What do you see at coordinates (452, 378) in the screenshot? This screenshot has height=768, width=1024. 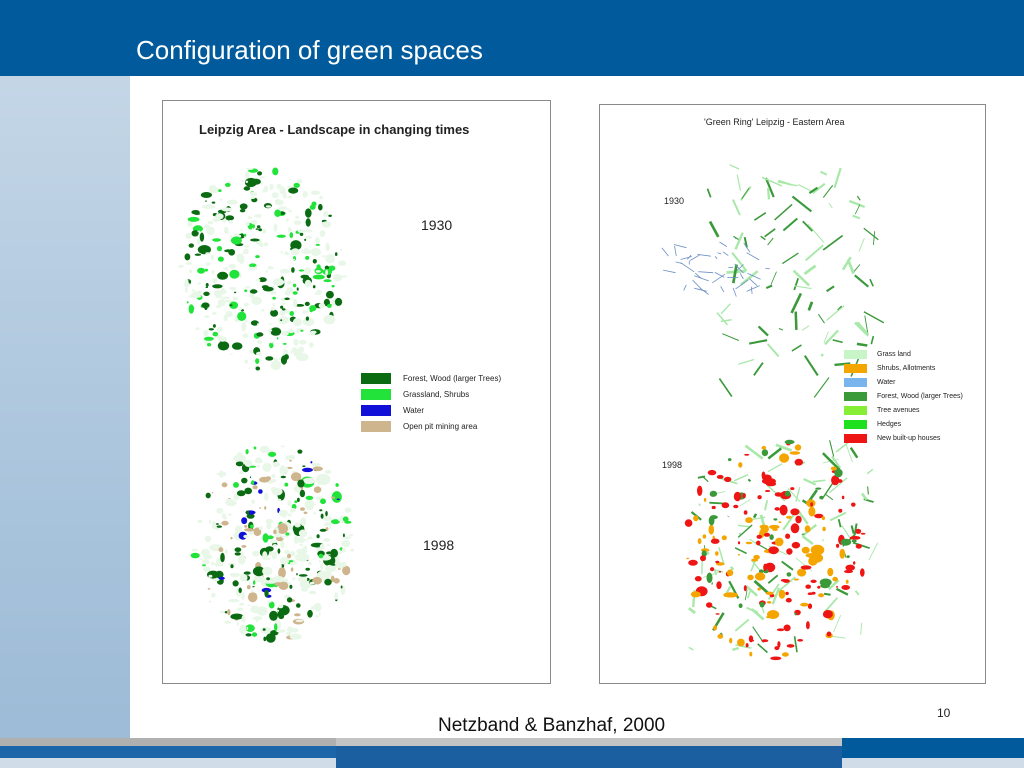 I see `left-legend-forest-label: Forest, Wood (larger Trees)` at bounding box center [452, 378].